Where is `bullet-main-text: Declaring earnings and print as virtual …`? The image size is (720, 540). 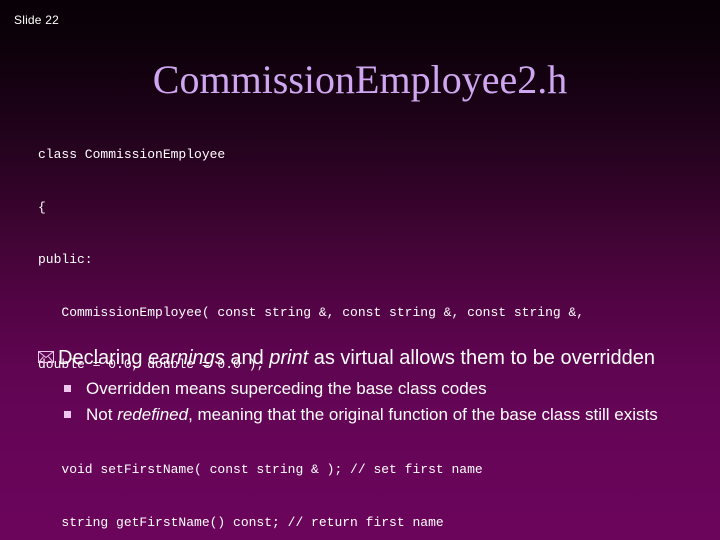 bullet-main-text: Declaring earnings and print as virtual … is located at coordinates (378, 358).